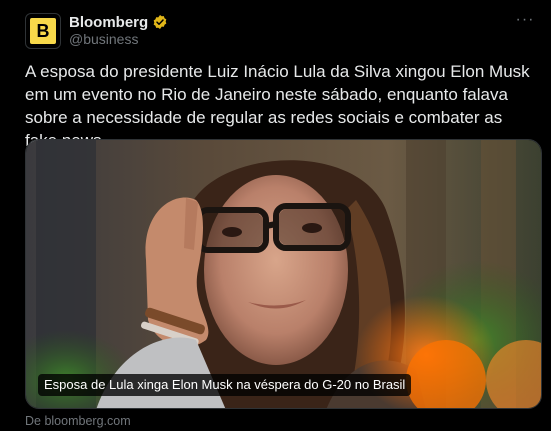 Image resolution: width=551 pixels, height=431 pixels. I want to click on more-options-icon: ···, so click(525, 20).